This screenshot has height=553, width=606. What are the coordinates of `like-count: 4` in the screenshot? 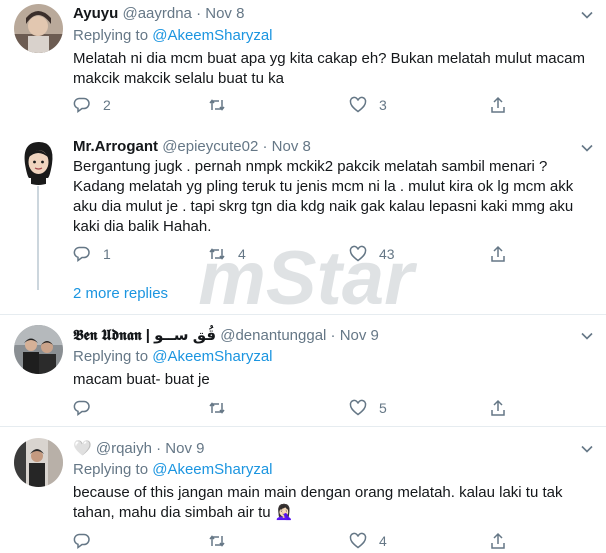 It's located at (383, 541).